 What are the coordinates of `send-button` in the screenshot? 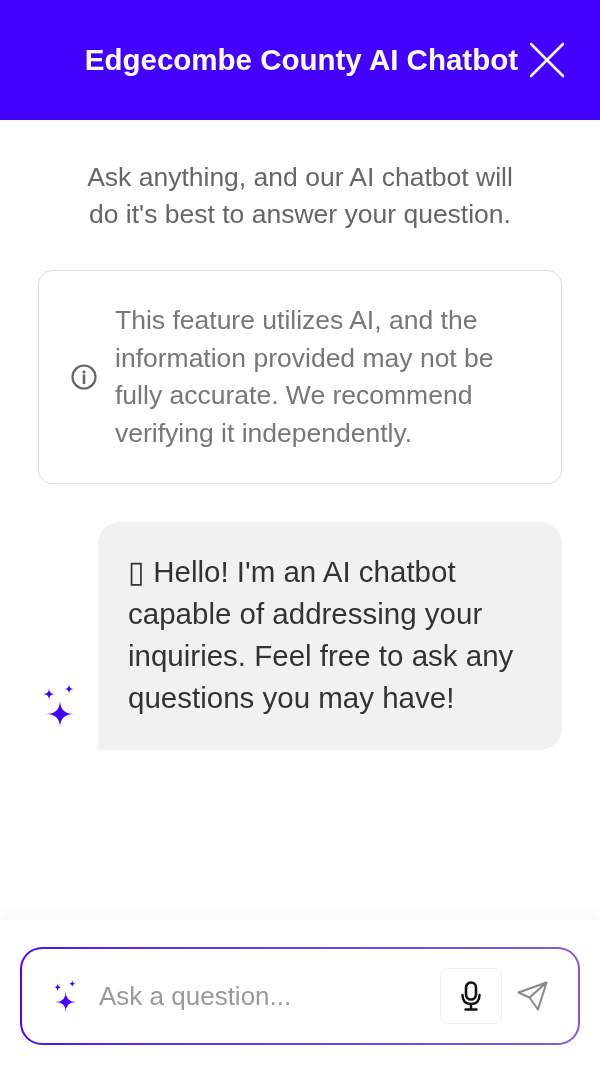 It's located at (532, 996).